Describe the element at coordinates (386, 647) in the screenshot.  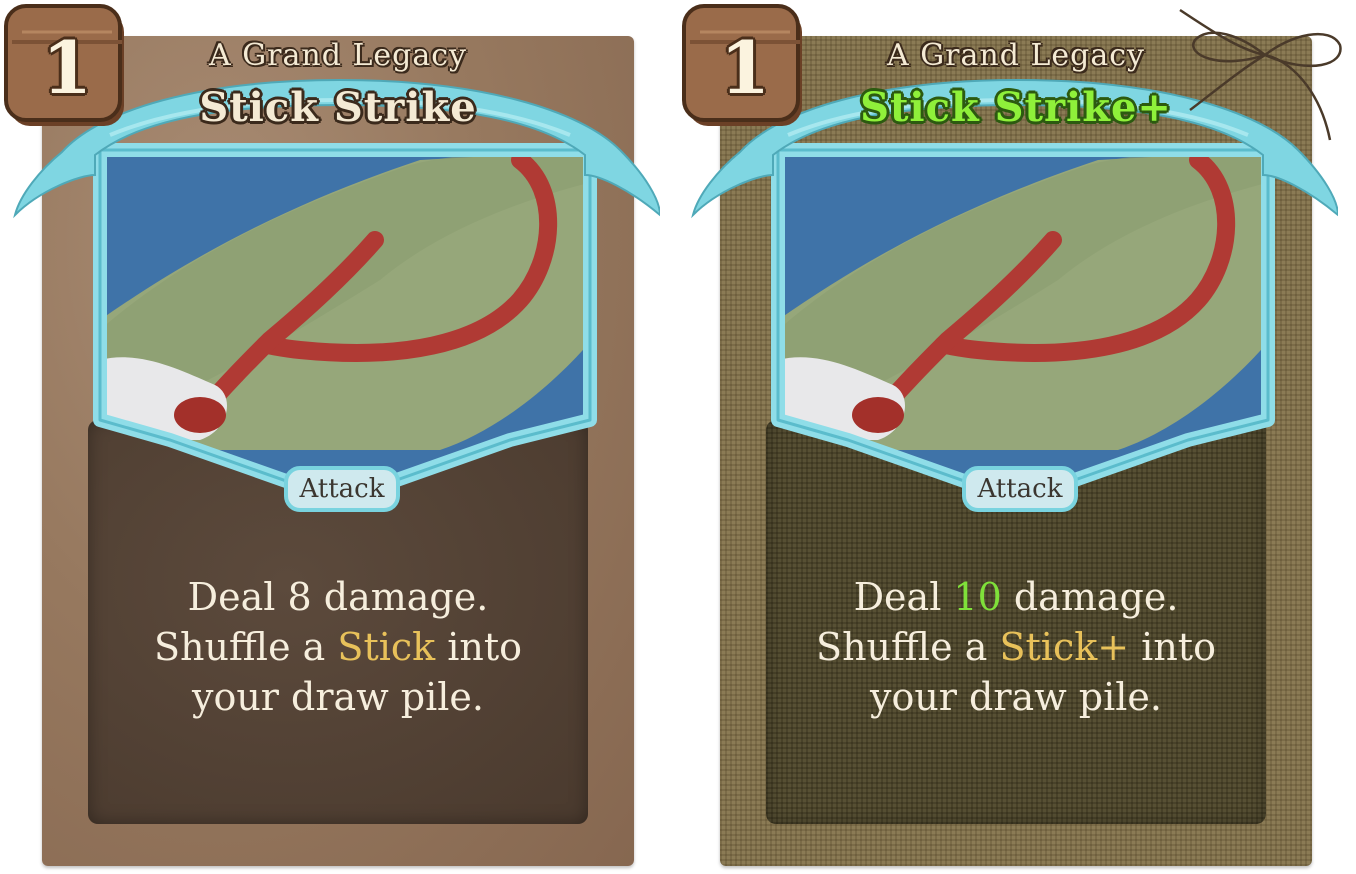
I see `keyword-stick: Stick` at that location.